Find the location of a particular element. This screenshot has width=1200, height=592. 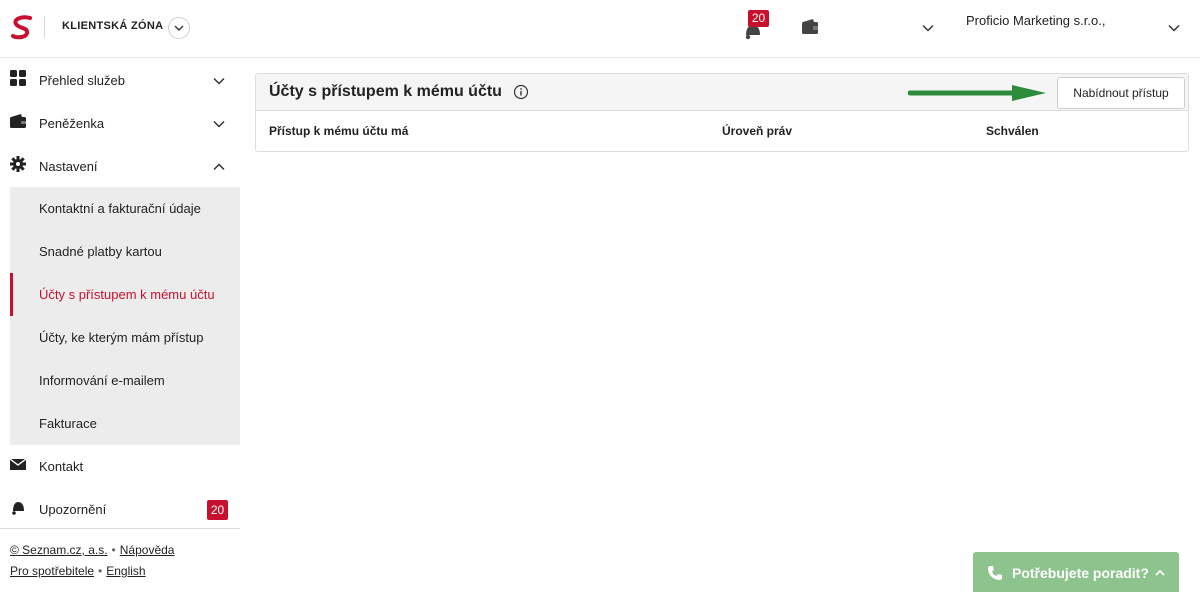

sidebar-item-settings: Nastavení is located at coordinates (120, 166).